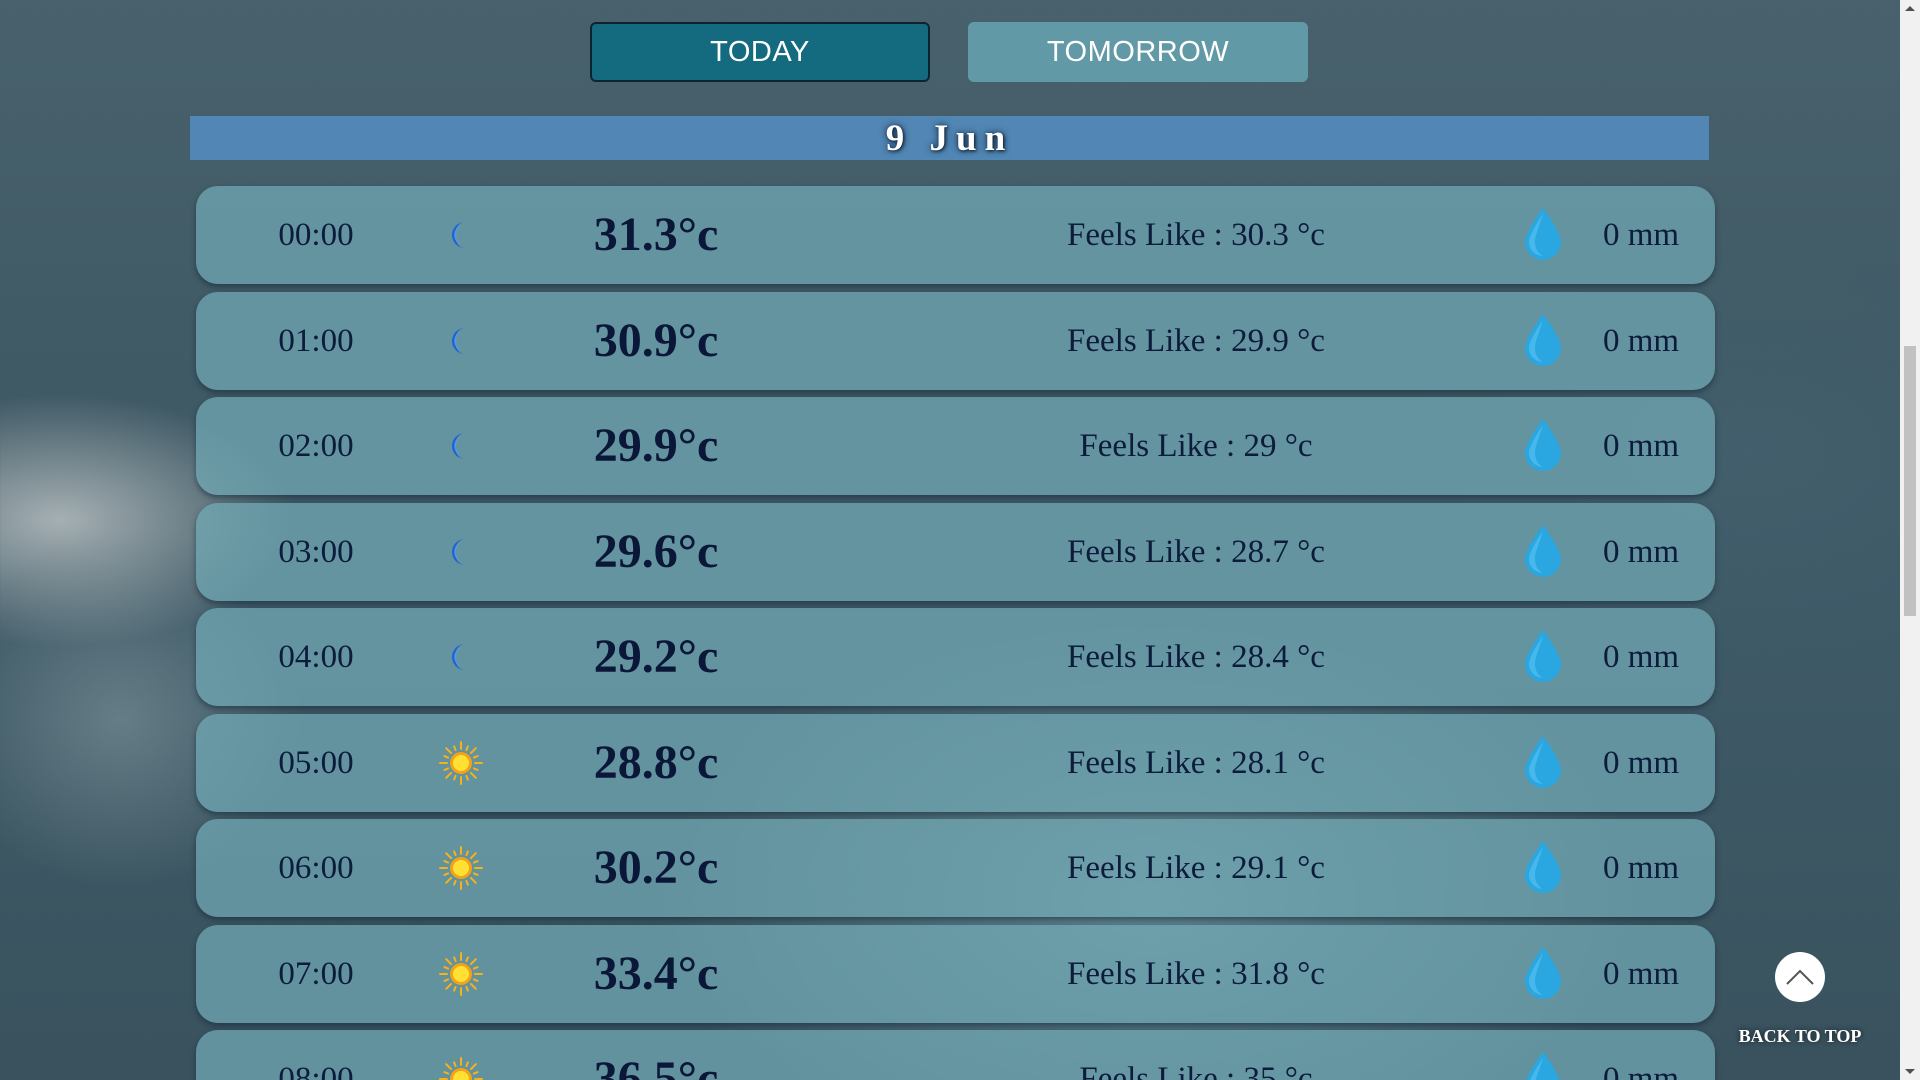 This screenshot has width=1920, height=1080. I want to click on hour-row: 02:00 29.9°c Feels Like : 29 °c 0 mm, so click(955, 446).